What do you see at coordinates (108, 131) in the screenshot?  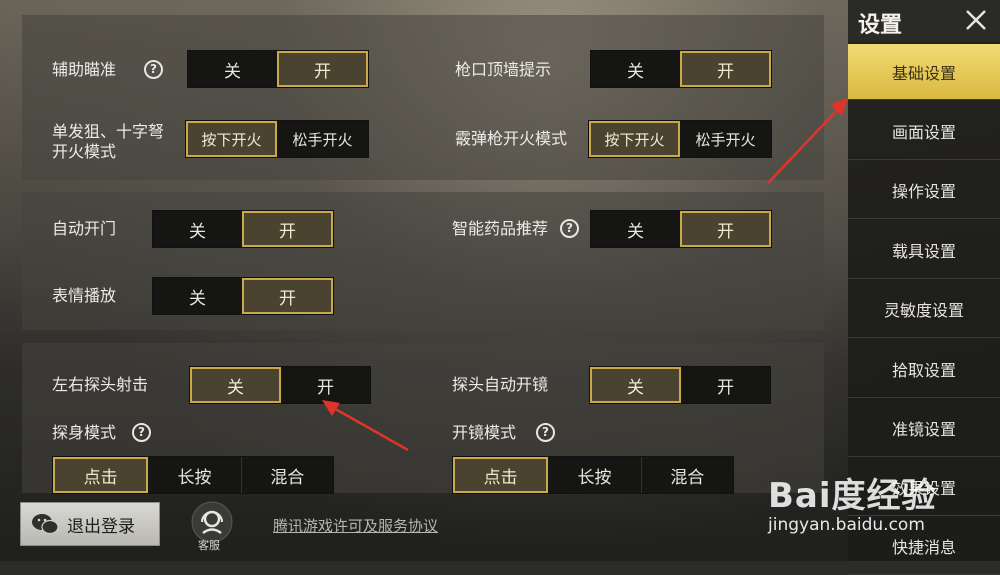 I see `single-fire-label-line1: 单发狙、十字弩` at bounding box center [108, 131].